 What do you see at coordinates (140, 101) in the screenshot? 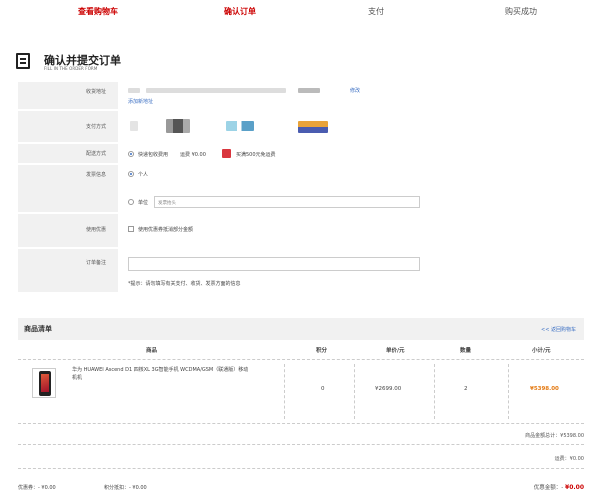
I see `add-address-link: 添加新地址` at bounding box center [140, 101].